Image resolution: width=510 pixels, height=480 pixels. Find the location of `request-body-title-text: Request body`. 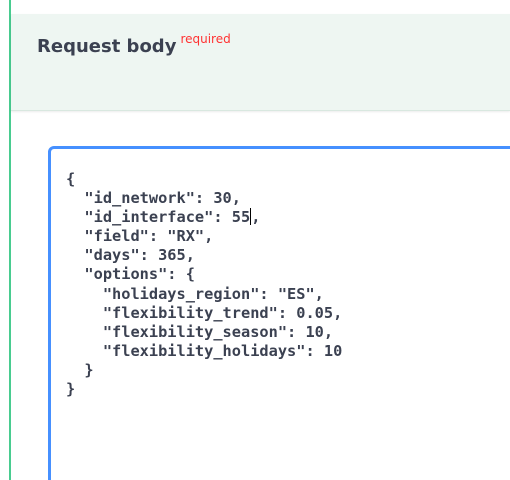

request-body-title-text: Request body is located at coordinates (107, 46).